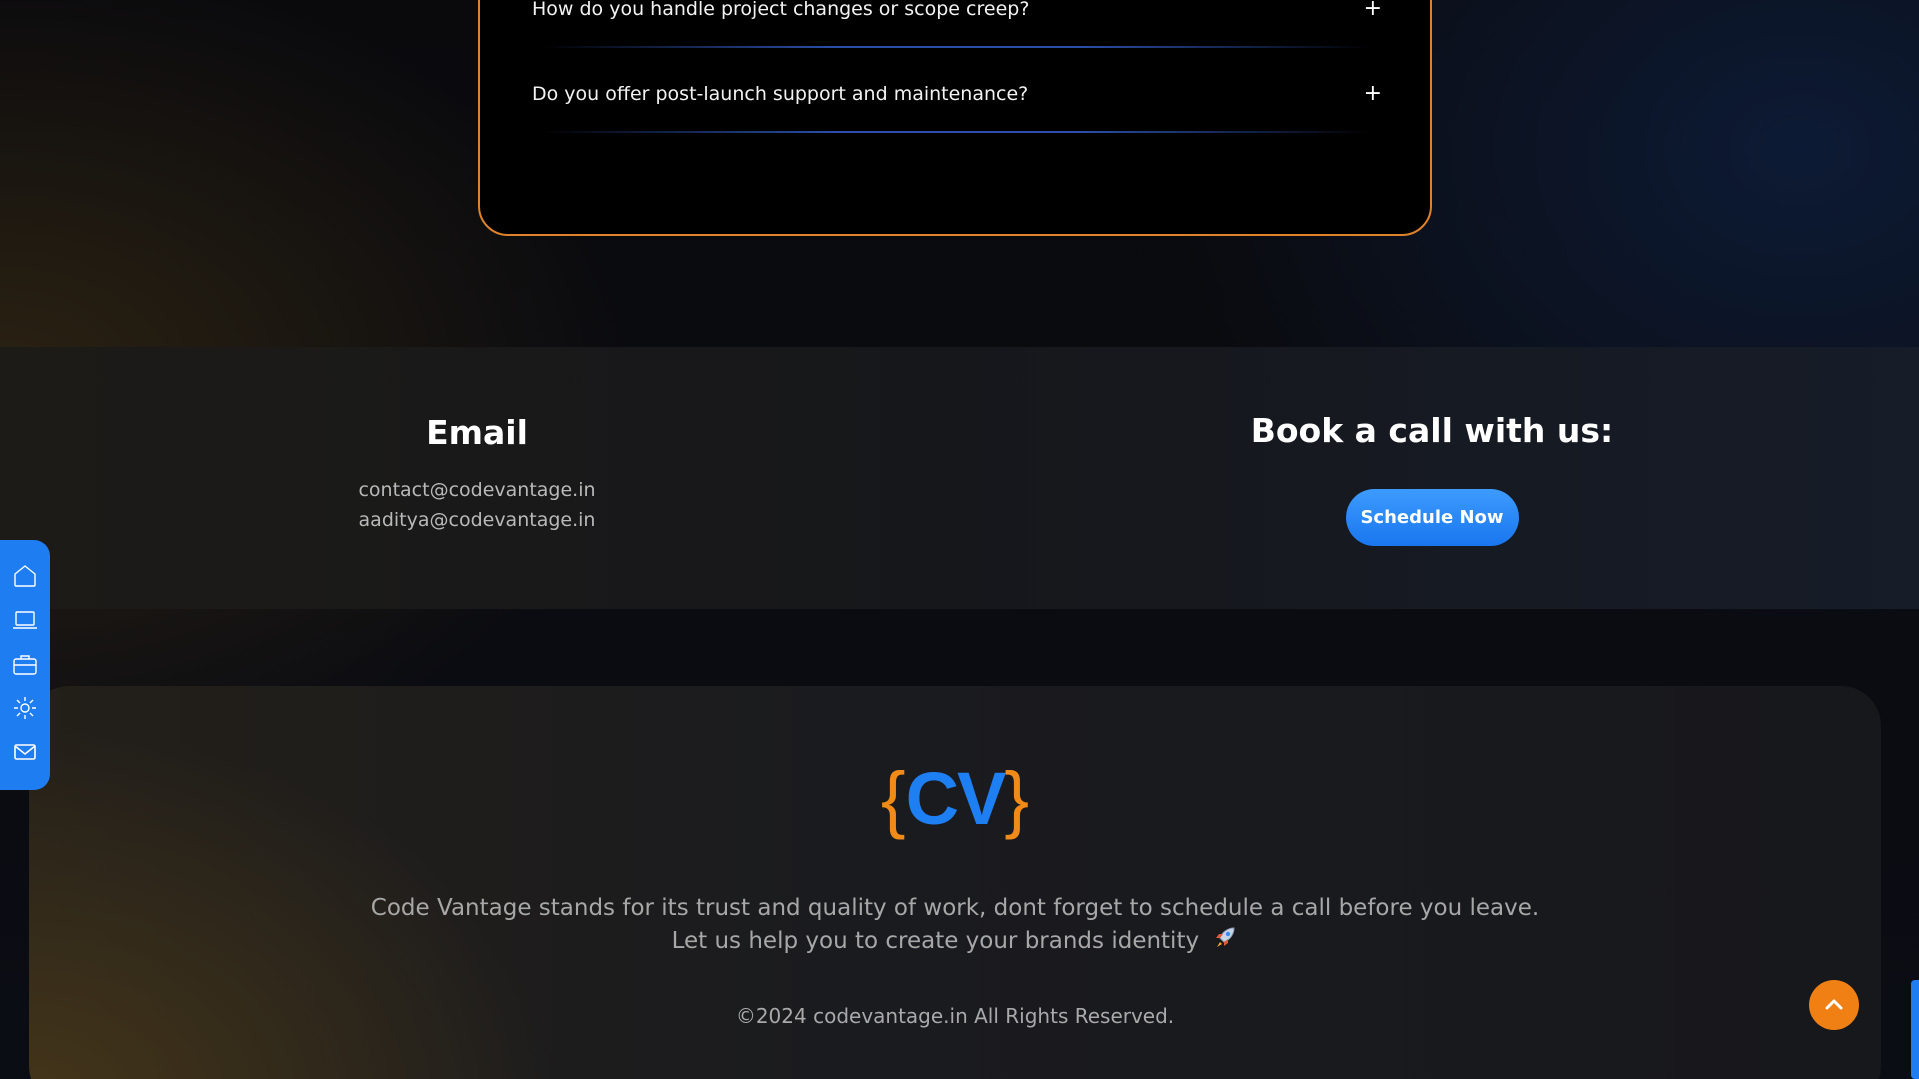 The image size is (1919, 1079). I want to click on back-to-top-button, so click(1834, 1005).